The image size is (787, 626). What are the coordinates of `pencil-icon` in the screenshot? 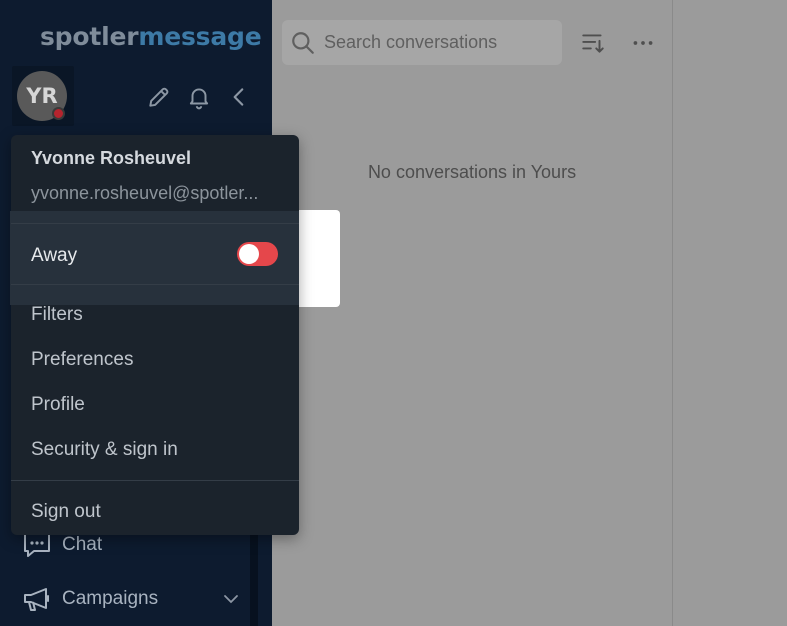 It's located at (159, 97).